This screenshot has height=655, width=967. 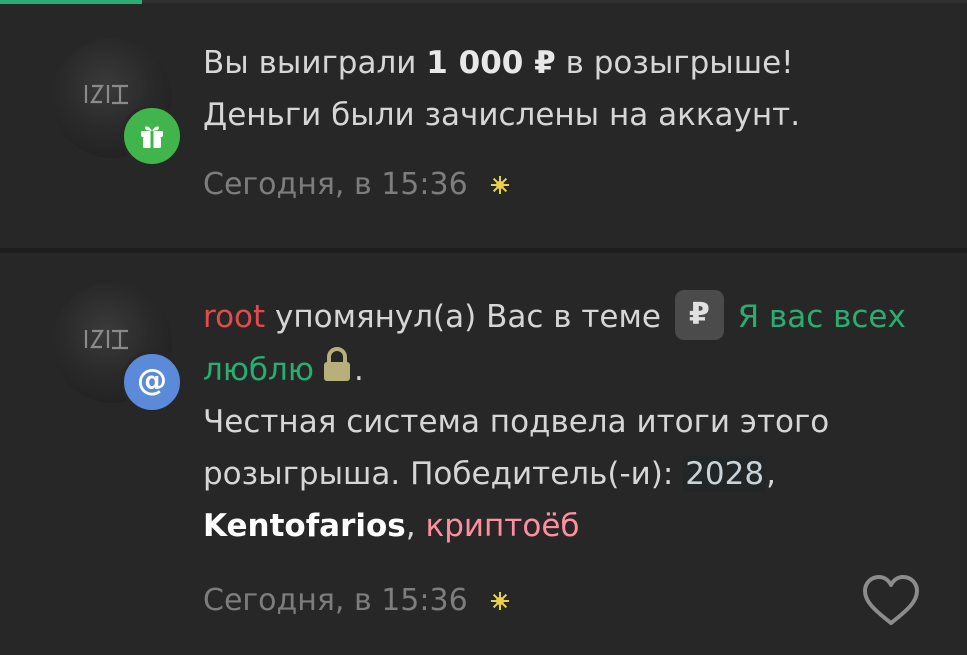 I want to click on winner-link: криптоёб, so click(x=502, y=526).